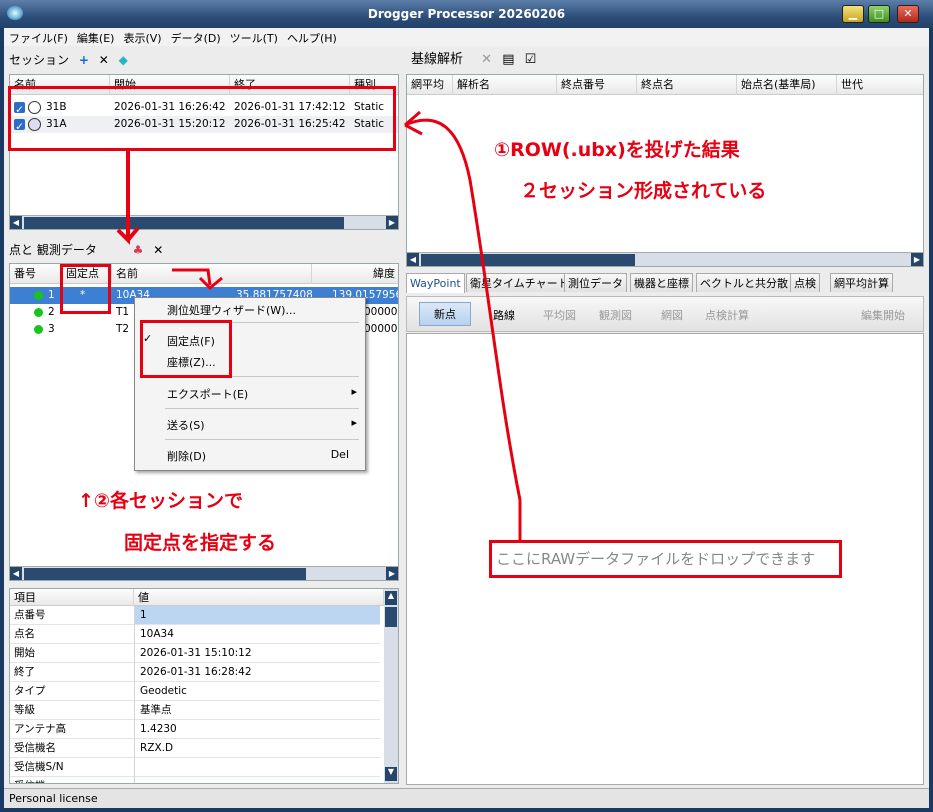 This screenshot has height=812, width=933. Describe the element at coordinates (195, 634) in the screenshot. I see `property-row: 点名 10A34` at that location.